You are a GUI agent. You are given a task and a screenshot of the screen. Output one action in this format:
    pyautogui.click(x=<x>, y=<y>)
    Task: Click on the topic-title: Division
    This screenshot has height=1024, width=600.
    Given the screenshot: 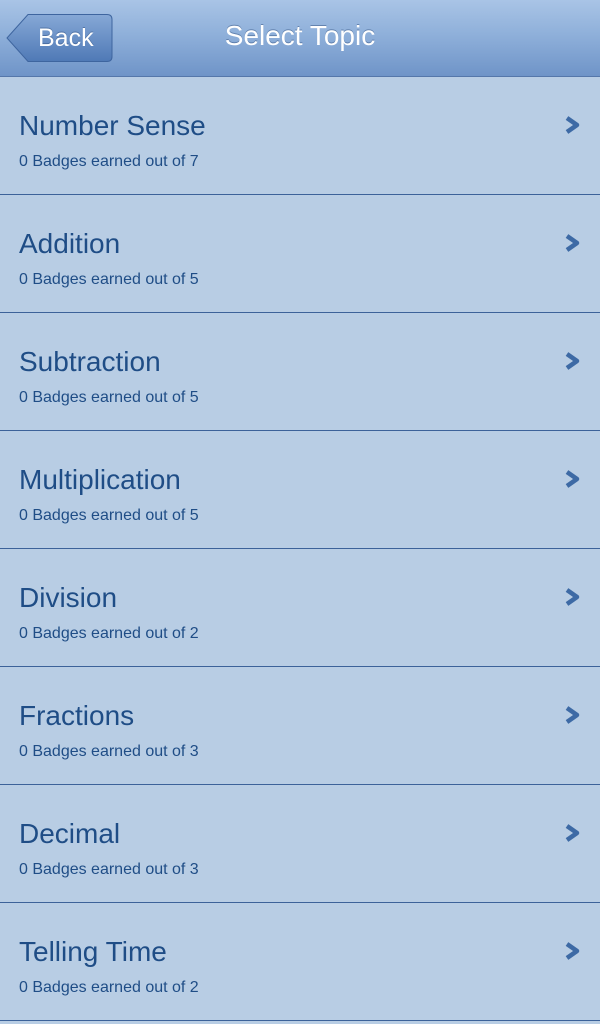 What is the action you would take?
    pyautogui.click(x=68, y=597)
    